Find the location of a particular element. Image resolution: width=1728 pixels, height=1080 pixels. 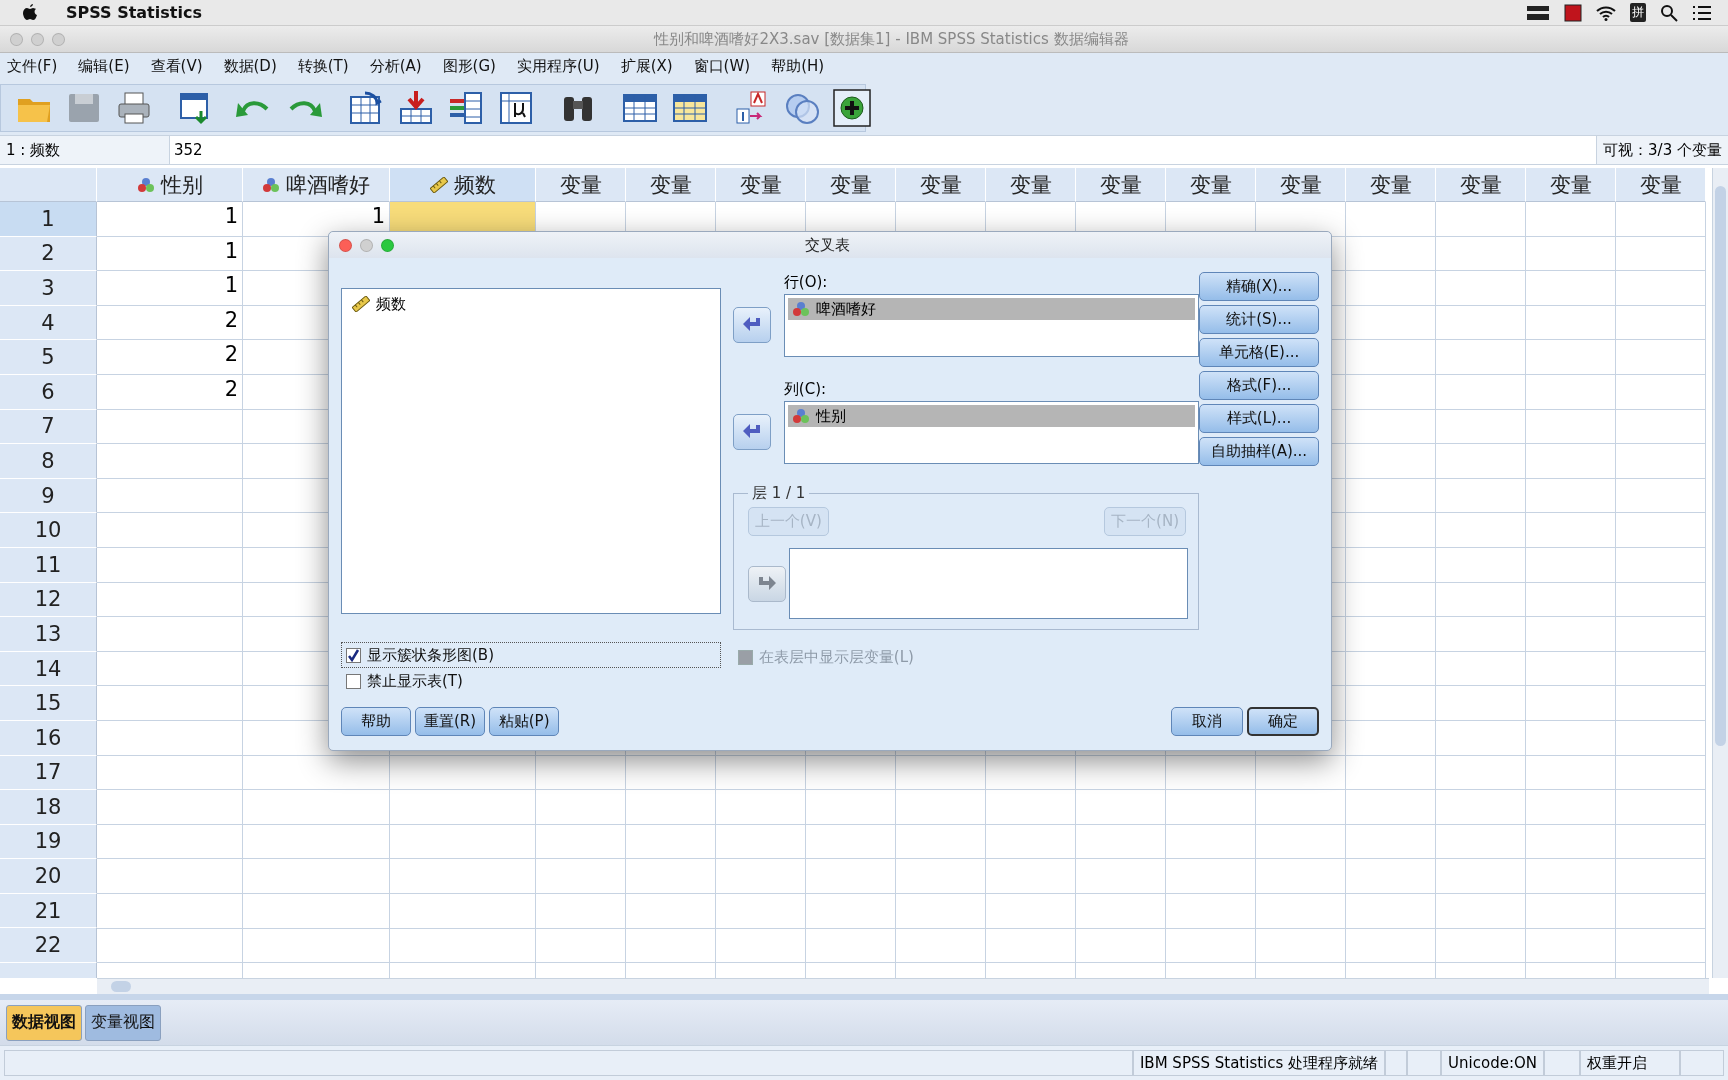

input-method-indicator: 拼 is located at coordinates (1638, 12).